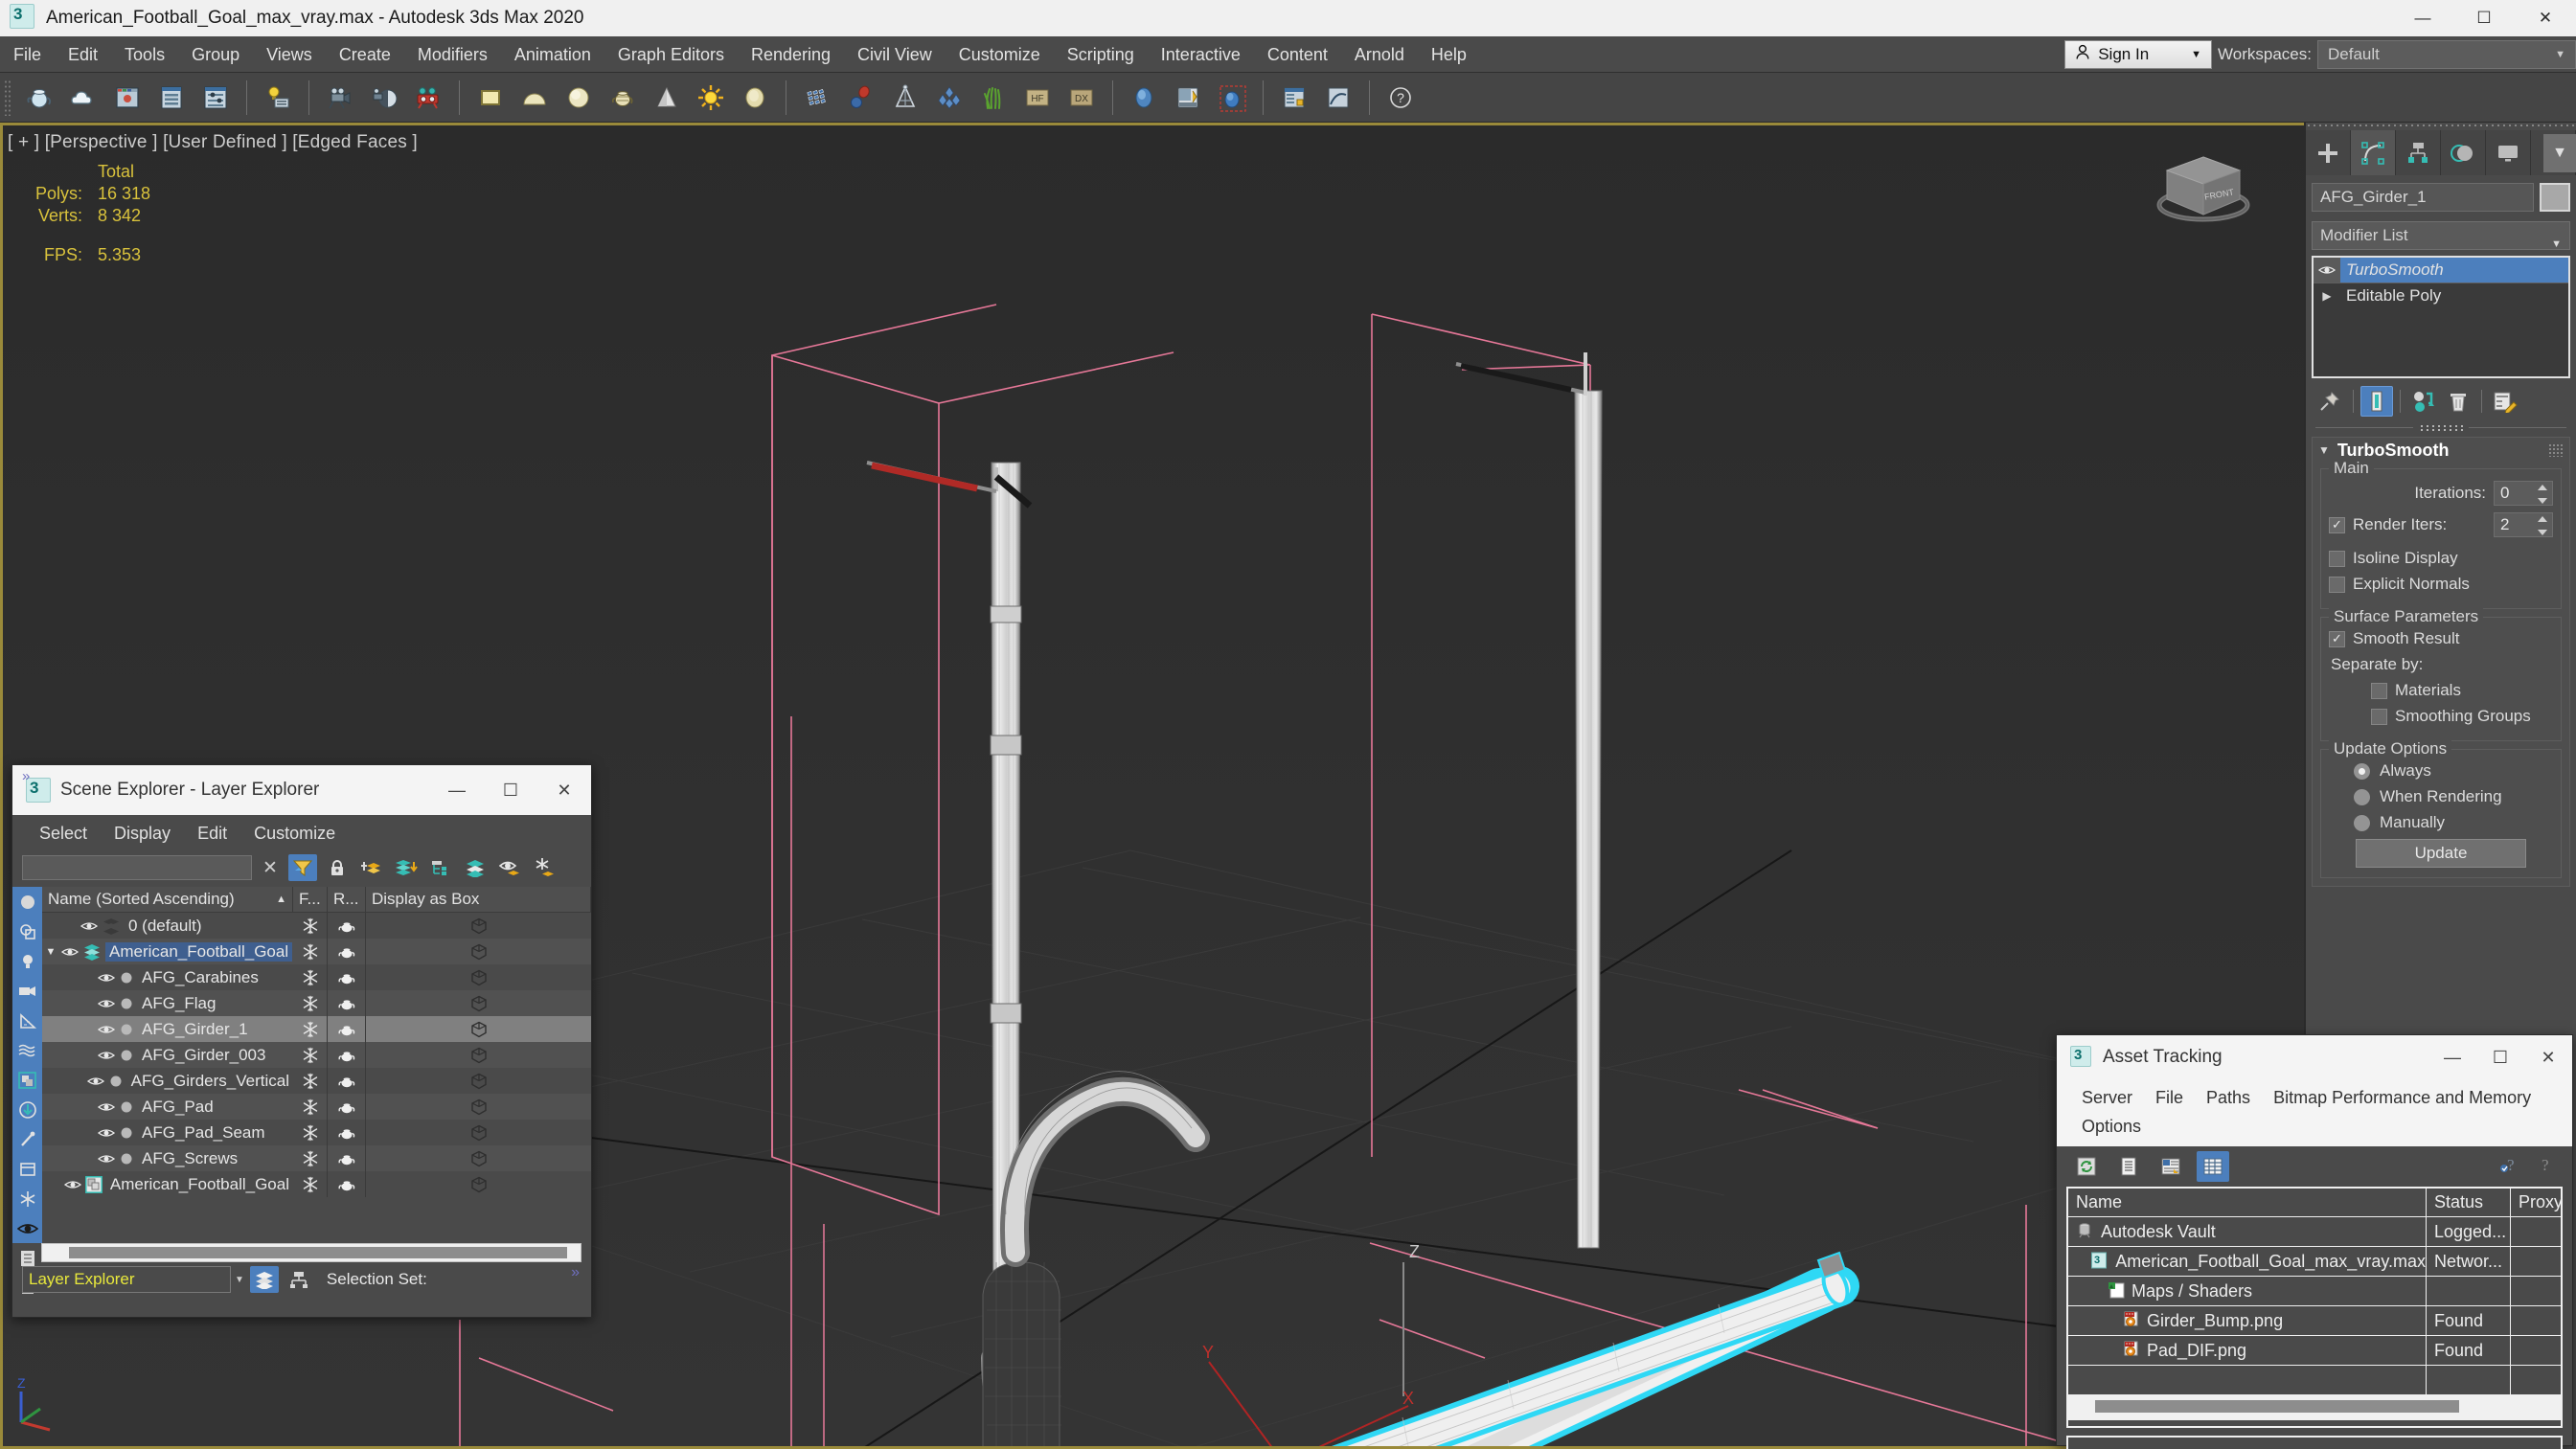 The height and width of the screenshot is (1449, 2576). I want to click on grid-view-icon, so click(2213, 1166).